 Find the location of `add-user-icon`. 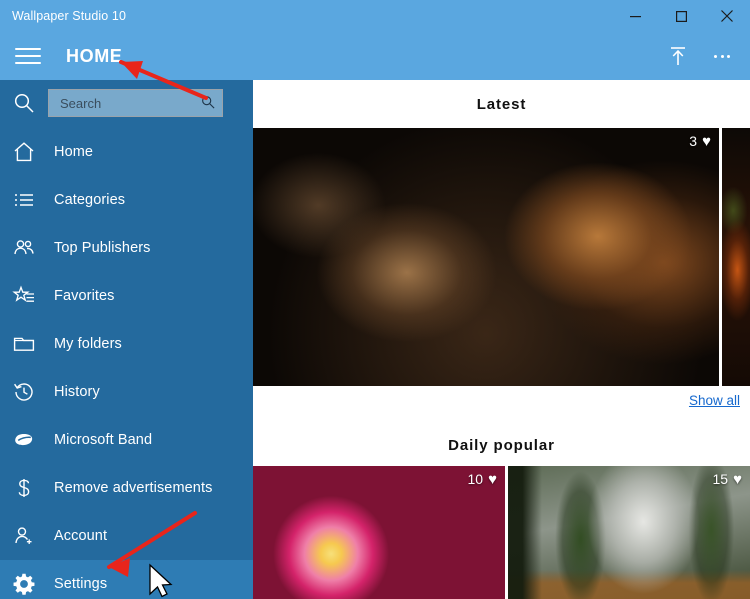

add-user-icon is located at coordinates (24, 536).